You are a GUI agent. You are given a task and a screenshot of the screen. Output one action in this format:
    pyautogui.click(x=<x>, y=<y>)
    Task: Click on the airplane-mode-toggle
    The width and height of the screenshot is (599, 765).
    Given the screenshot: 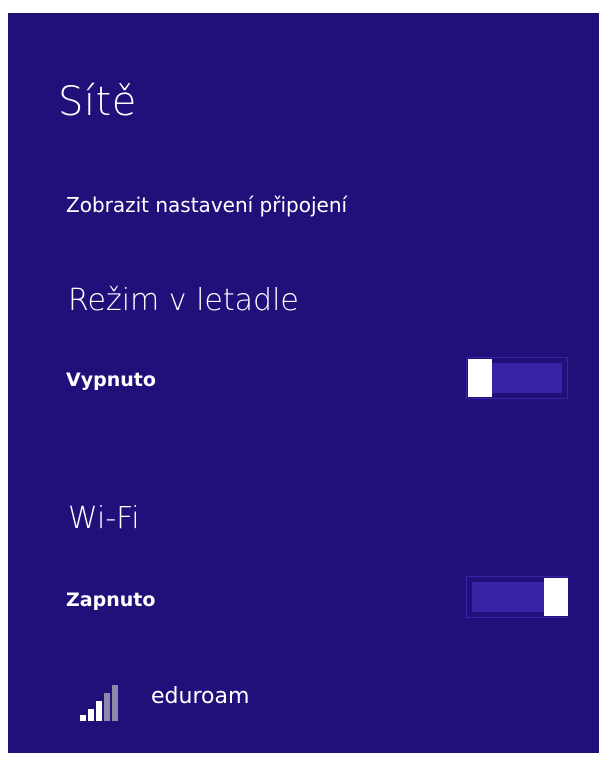 What is the action you would take?
    pyautogui.click(x=517, y=378)
    